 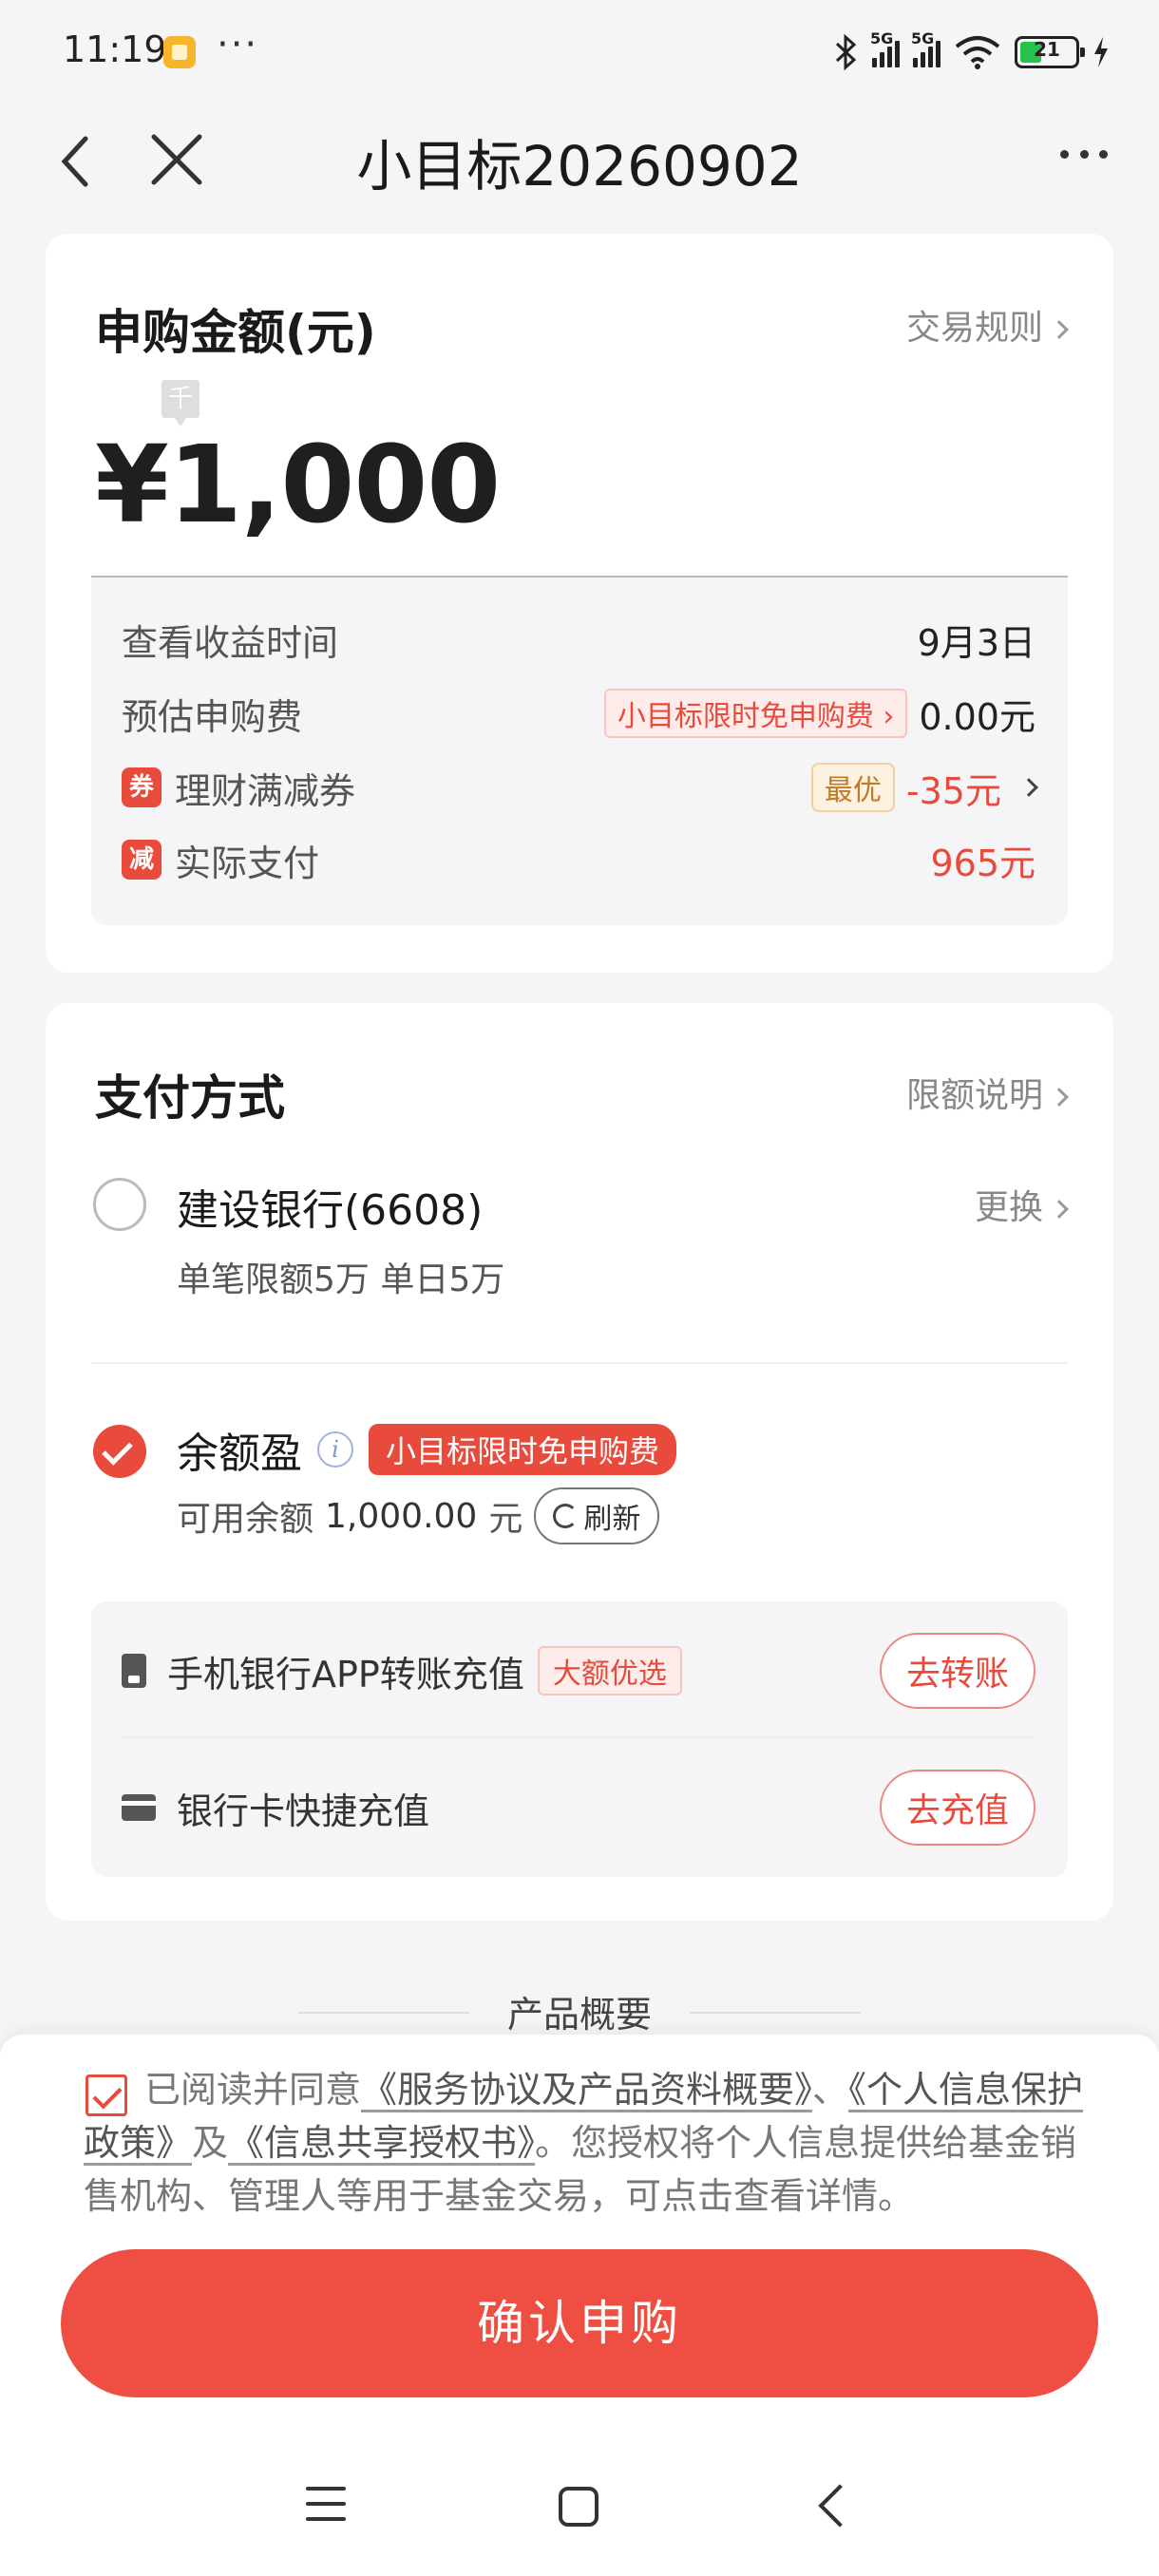 I want to click on status-indicators: 5G 5G 21, so click(x=972, y=52).